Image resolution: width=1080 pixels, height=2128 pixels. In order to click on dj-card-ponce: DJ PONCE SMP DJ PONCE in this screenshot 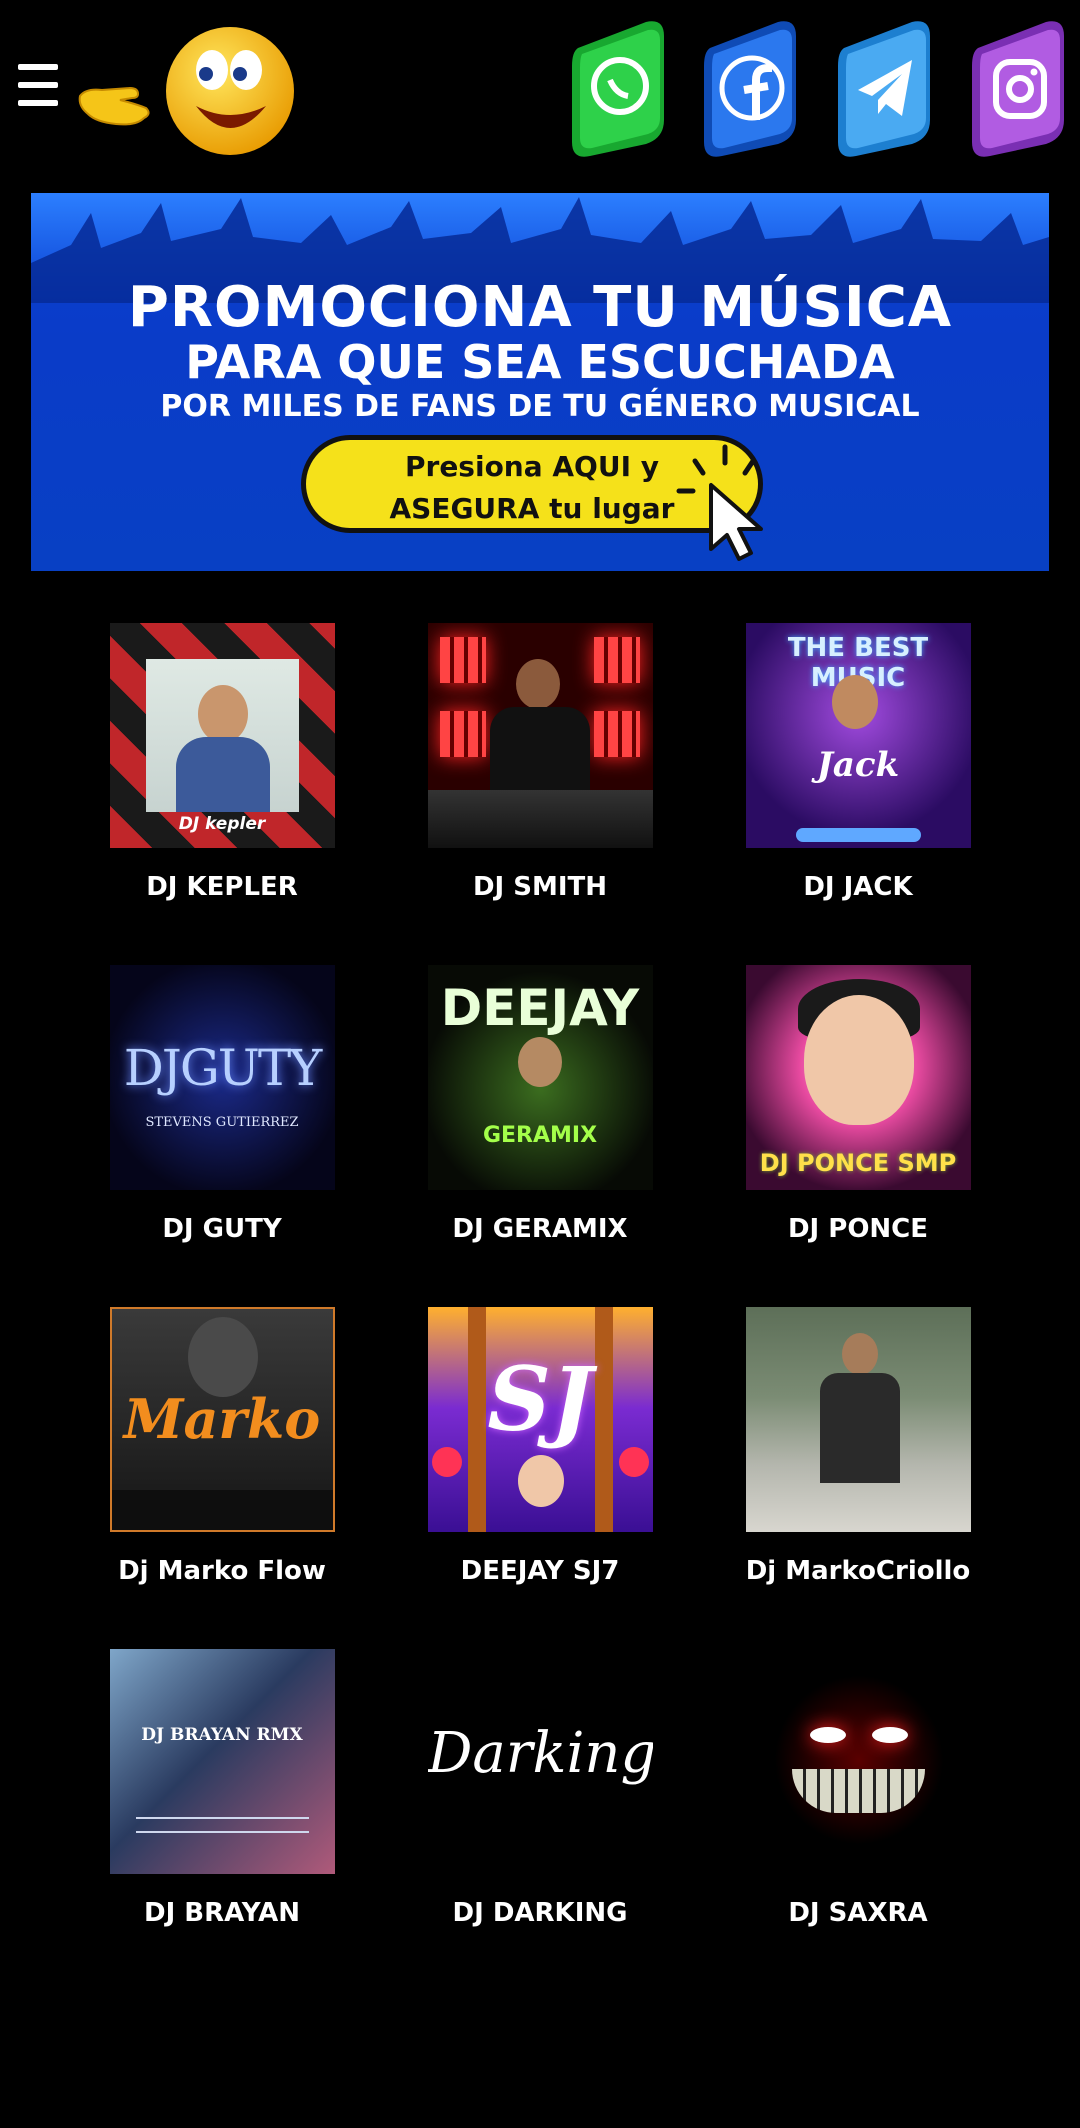, I will do `click(858, 1104)`.